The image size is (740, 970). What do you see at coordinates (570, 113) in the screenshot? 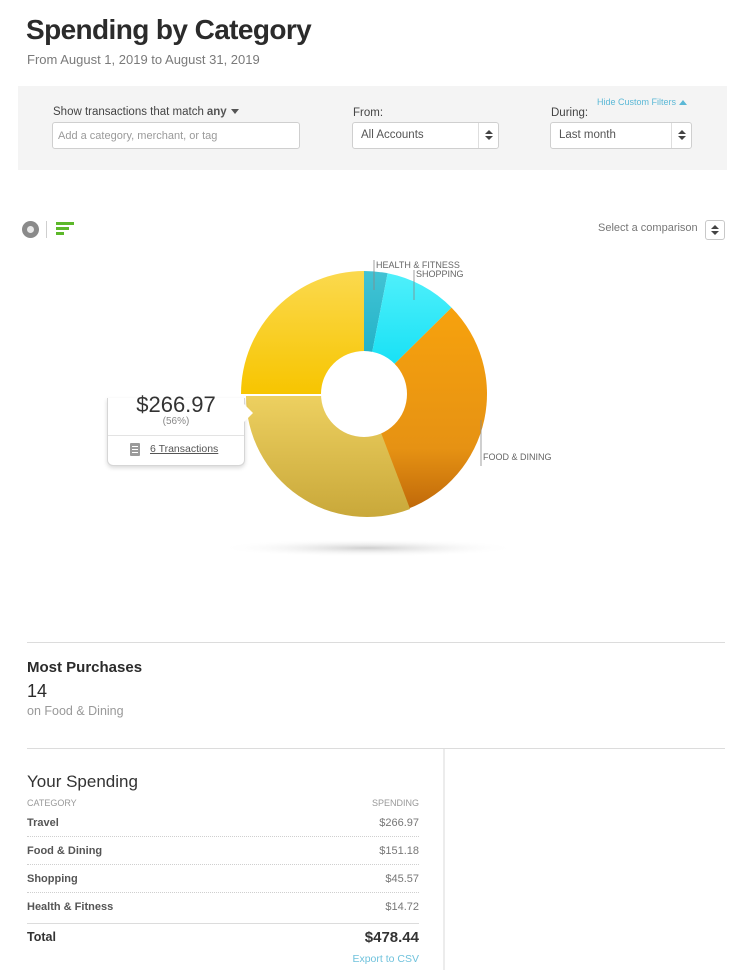
I see `during-label: During:` at bounding box center [570, 113].